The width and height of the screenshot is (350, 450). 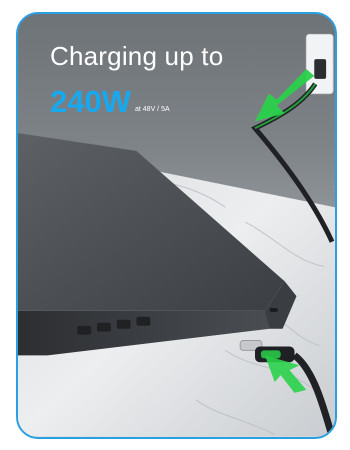 I want to click on power-rating: 240 W at 48V / 5A, so click(x=110, y=101).